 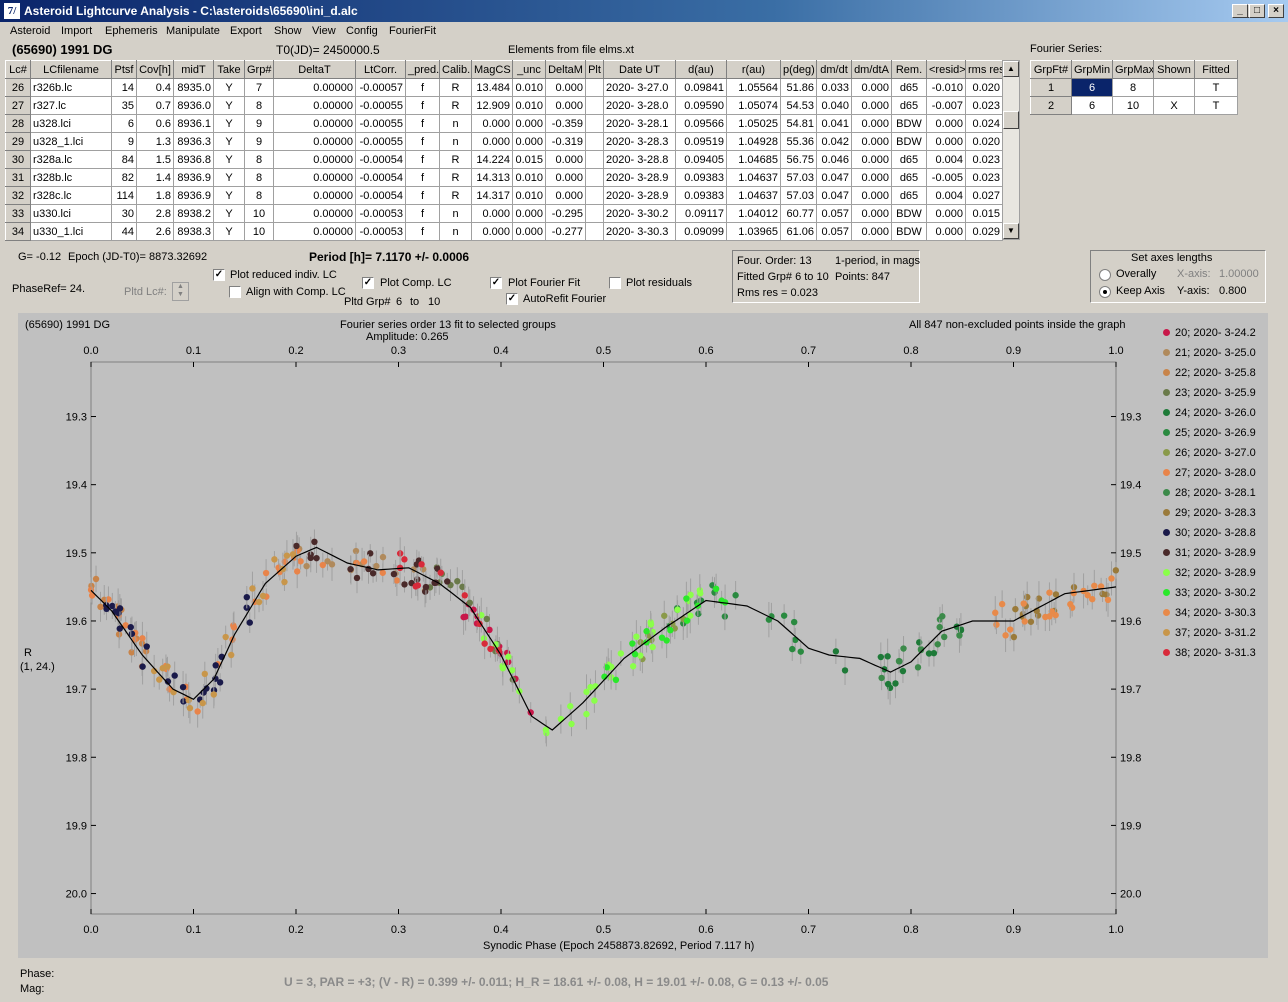 What do you see at coordinates (910, 930) in the screenshot?
I see `x-tick-label-bottom: 0.8` at bounding box center [910, 930].